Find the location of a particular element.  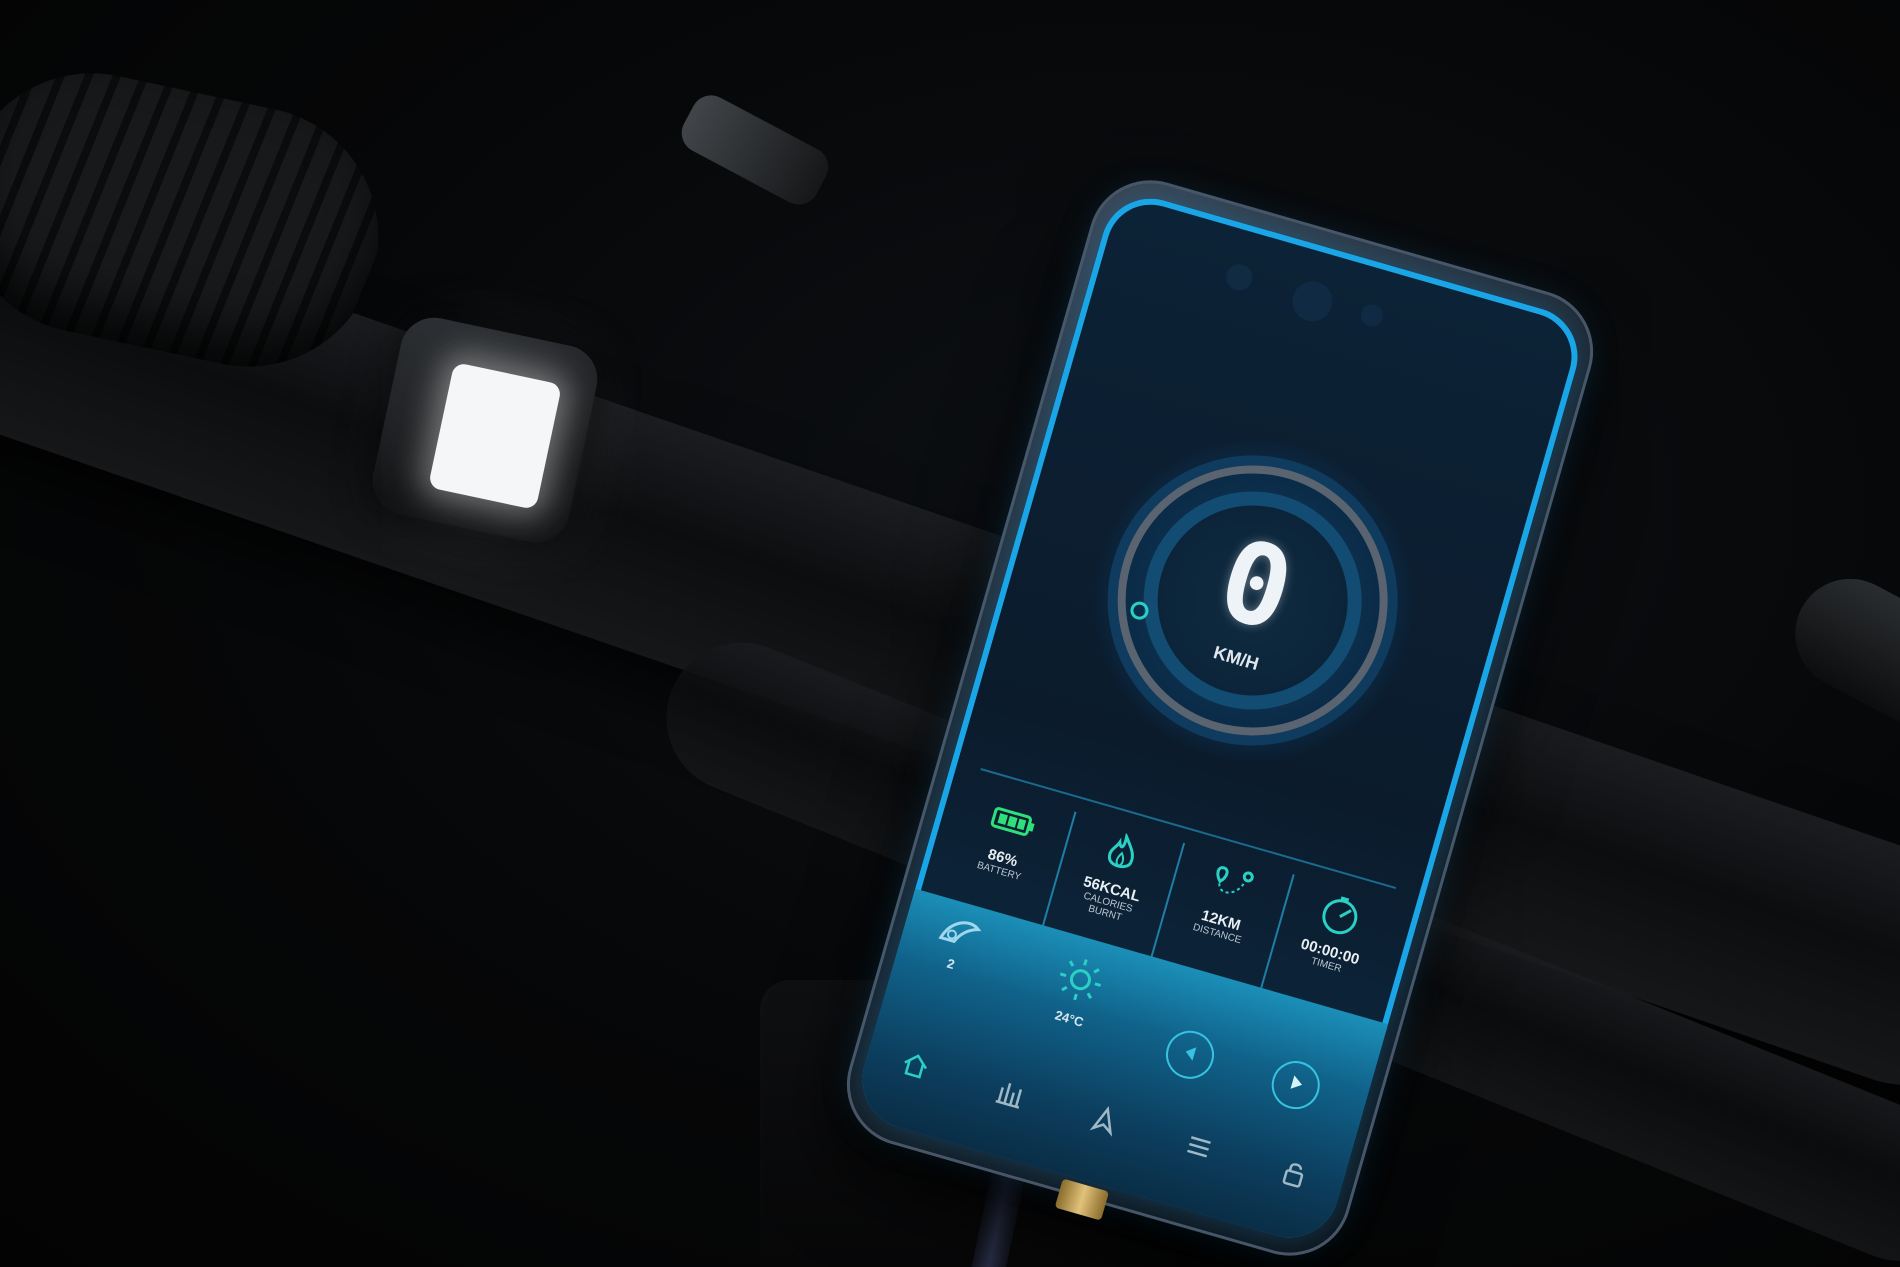

play-reverse-icon is located at coordinates (1190, 1055).